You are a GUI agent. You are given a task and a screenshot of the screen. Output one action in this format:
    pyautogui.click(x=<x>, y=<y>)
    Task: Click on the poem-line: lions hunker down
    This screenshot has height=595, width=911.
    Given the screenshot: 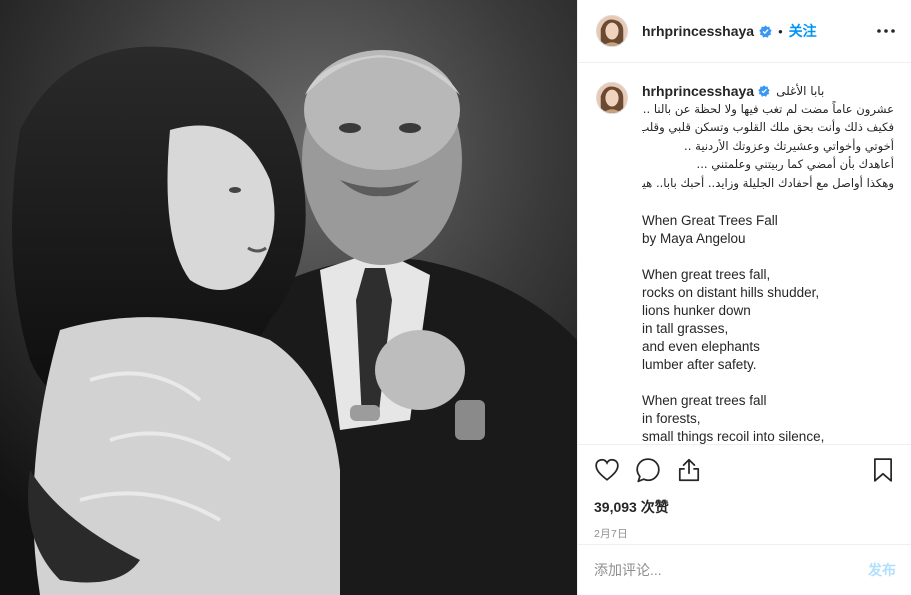 What is the action you would take?
    pyautogui.click(x=696, y=311)
    